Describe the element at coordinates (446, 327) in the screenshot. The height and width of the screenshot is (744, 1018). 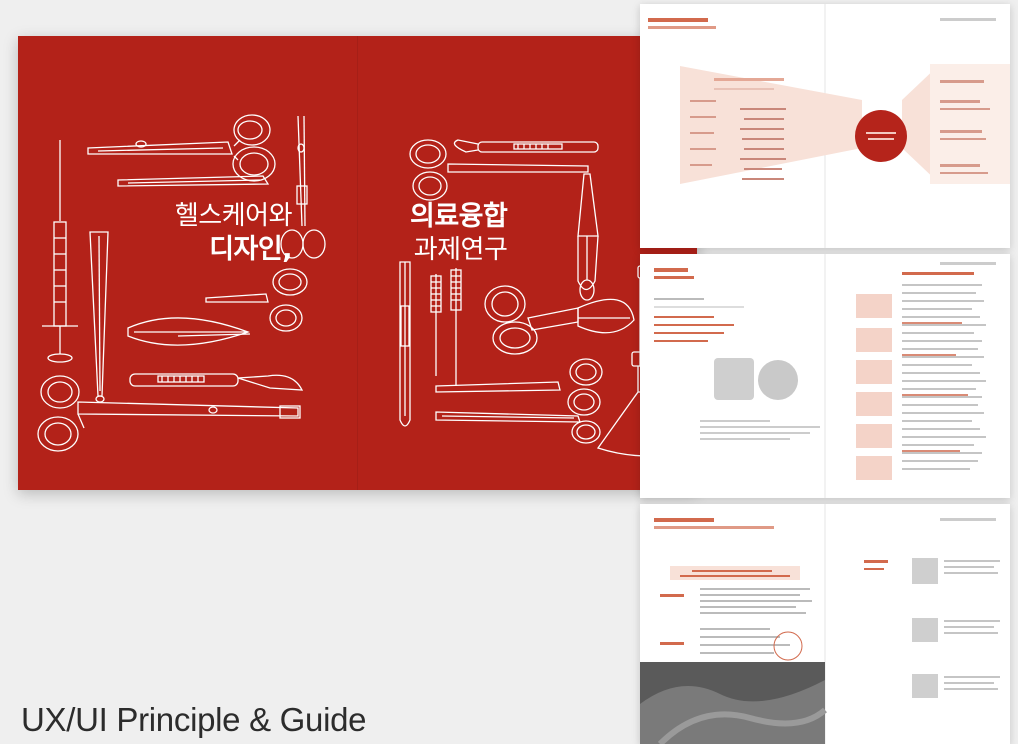
I see `brush-icon` at that location.